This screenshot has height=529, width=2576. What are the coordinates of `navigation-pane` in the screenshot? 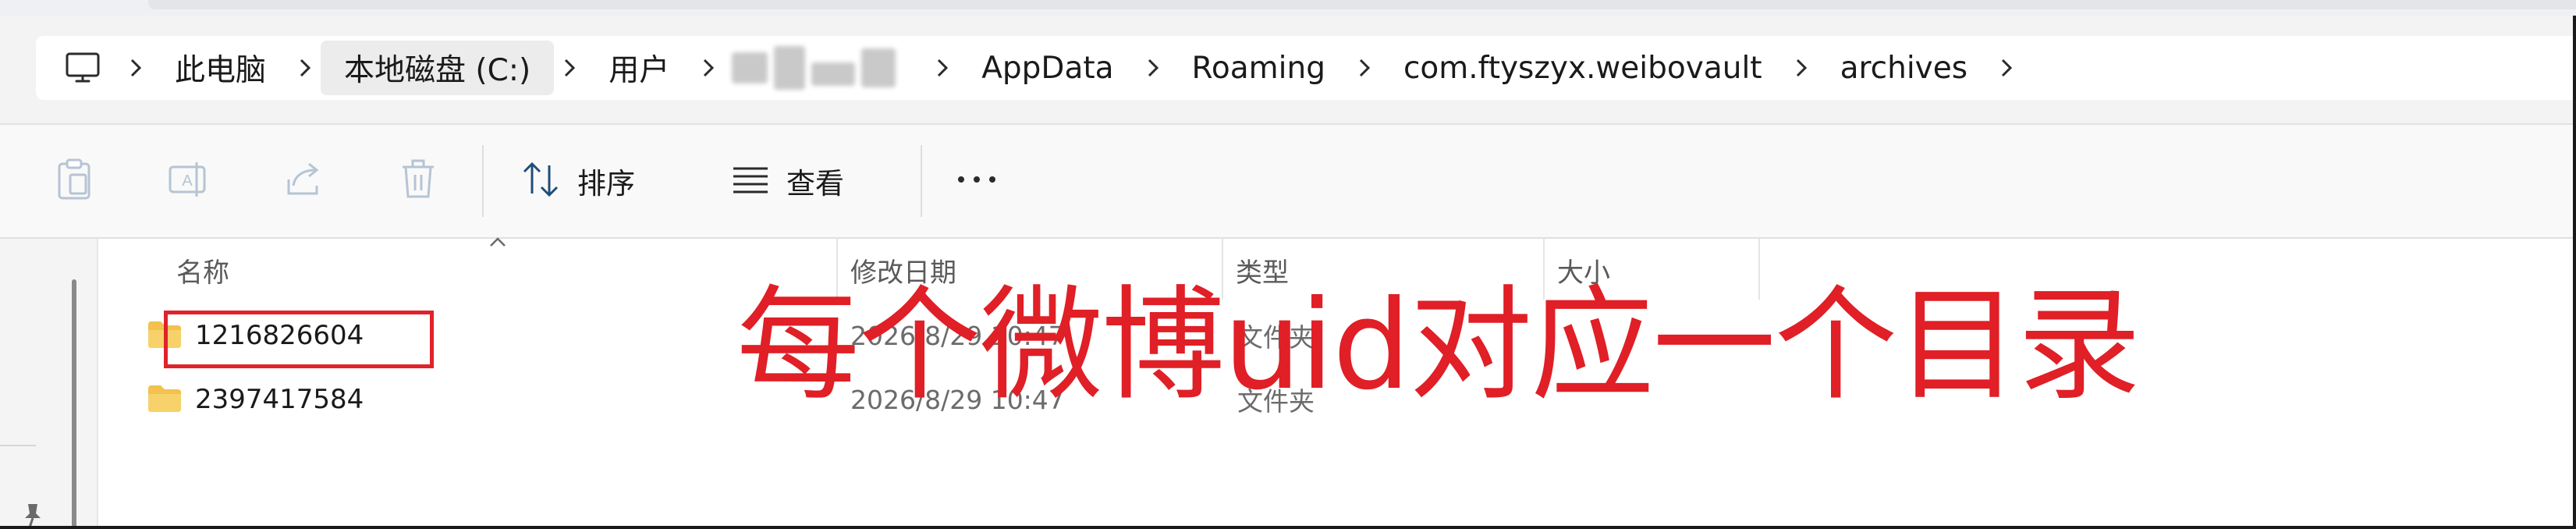 It's located at (49, 384).